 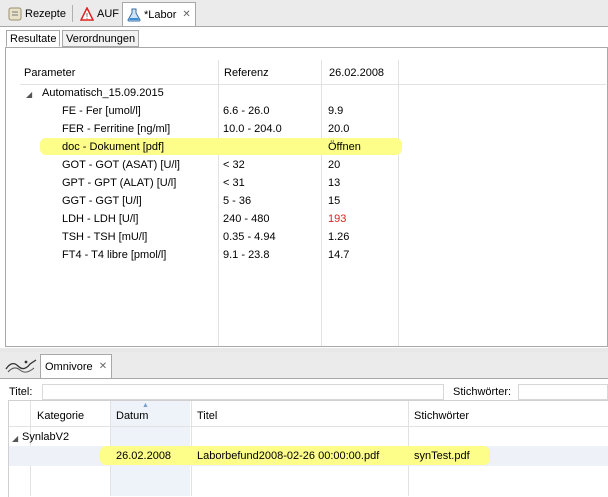 What do you see at coordinates (334, 183) in the screenshot?
I see `value-cell: 13` at bounding box center [334, 183].